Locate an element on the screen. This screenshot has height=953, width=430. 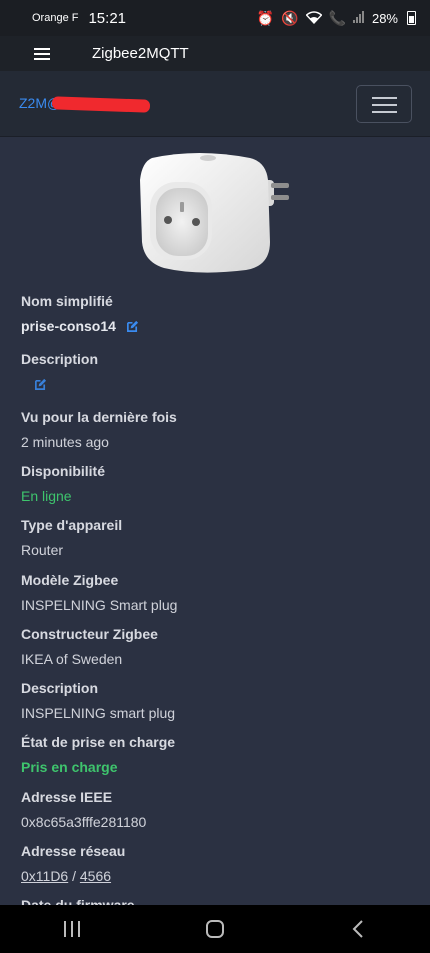
network-address-dec: 4566 is located at coordinates (95, 876).